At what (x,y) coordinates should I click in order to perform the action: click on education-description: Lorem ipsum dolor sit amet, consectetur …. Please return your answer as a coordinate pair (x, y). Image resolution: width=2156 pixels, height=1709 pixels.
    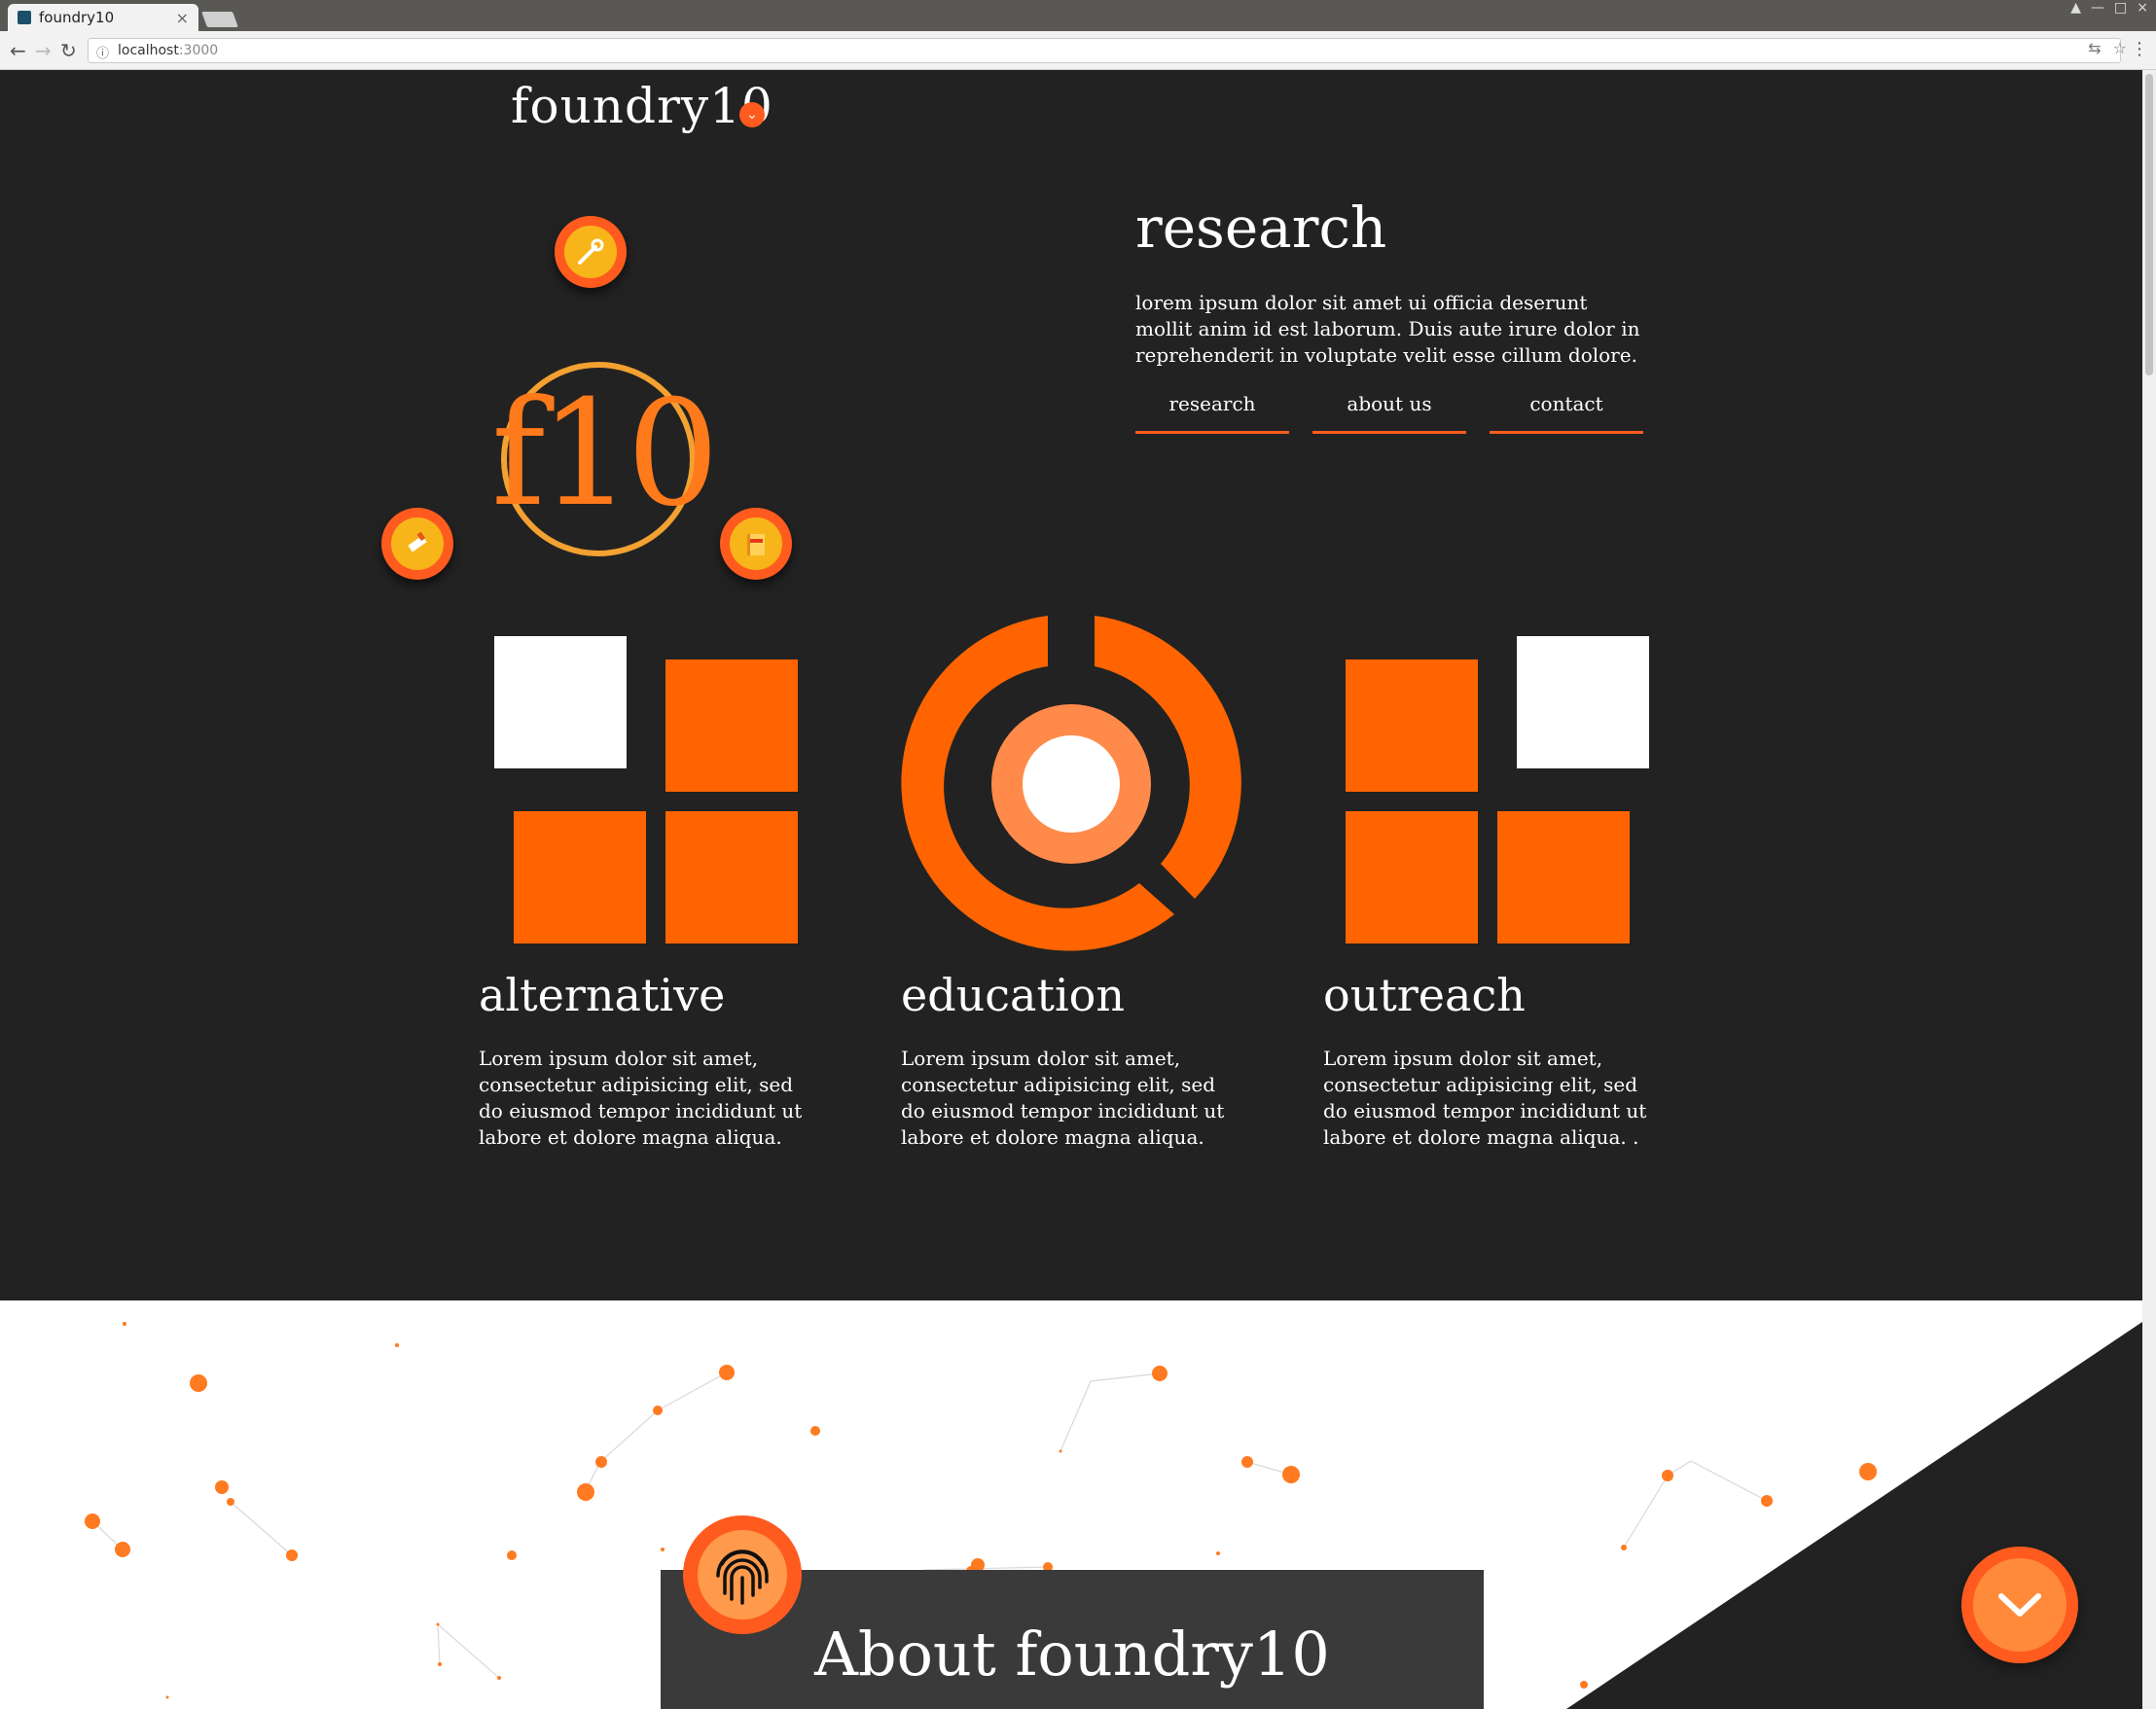
    Looking at the image, I should click on (1063, 1098).